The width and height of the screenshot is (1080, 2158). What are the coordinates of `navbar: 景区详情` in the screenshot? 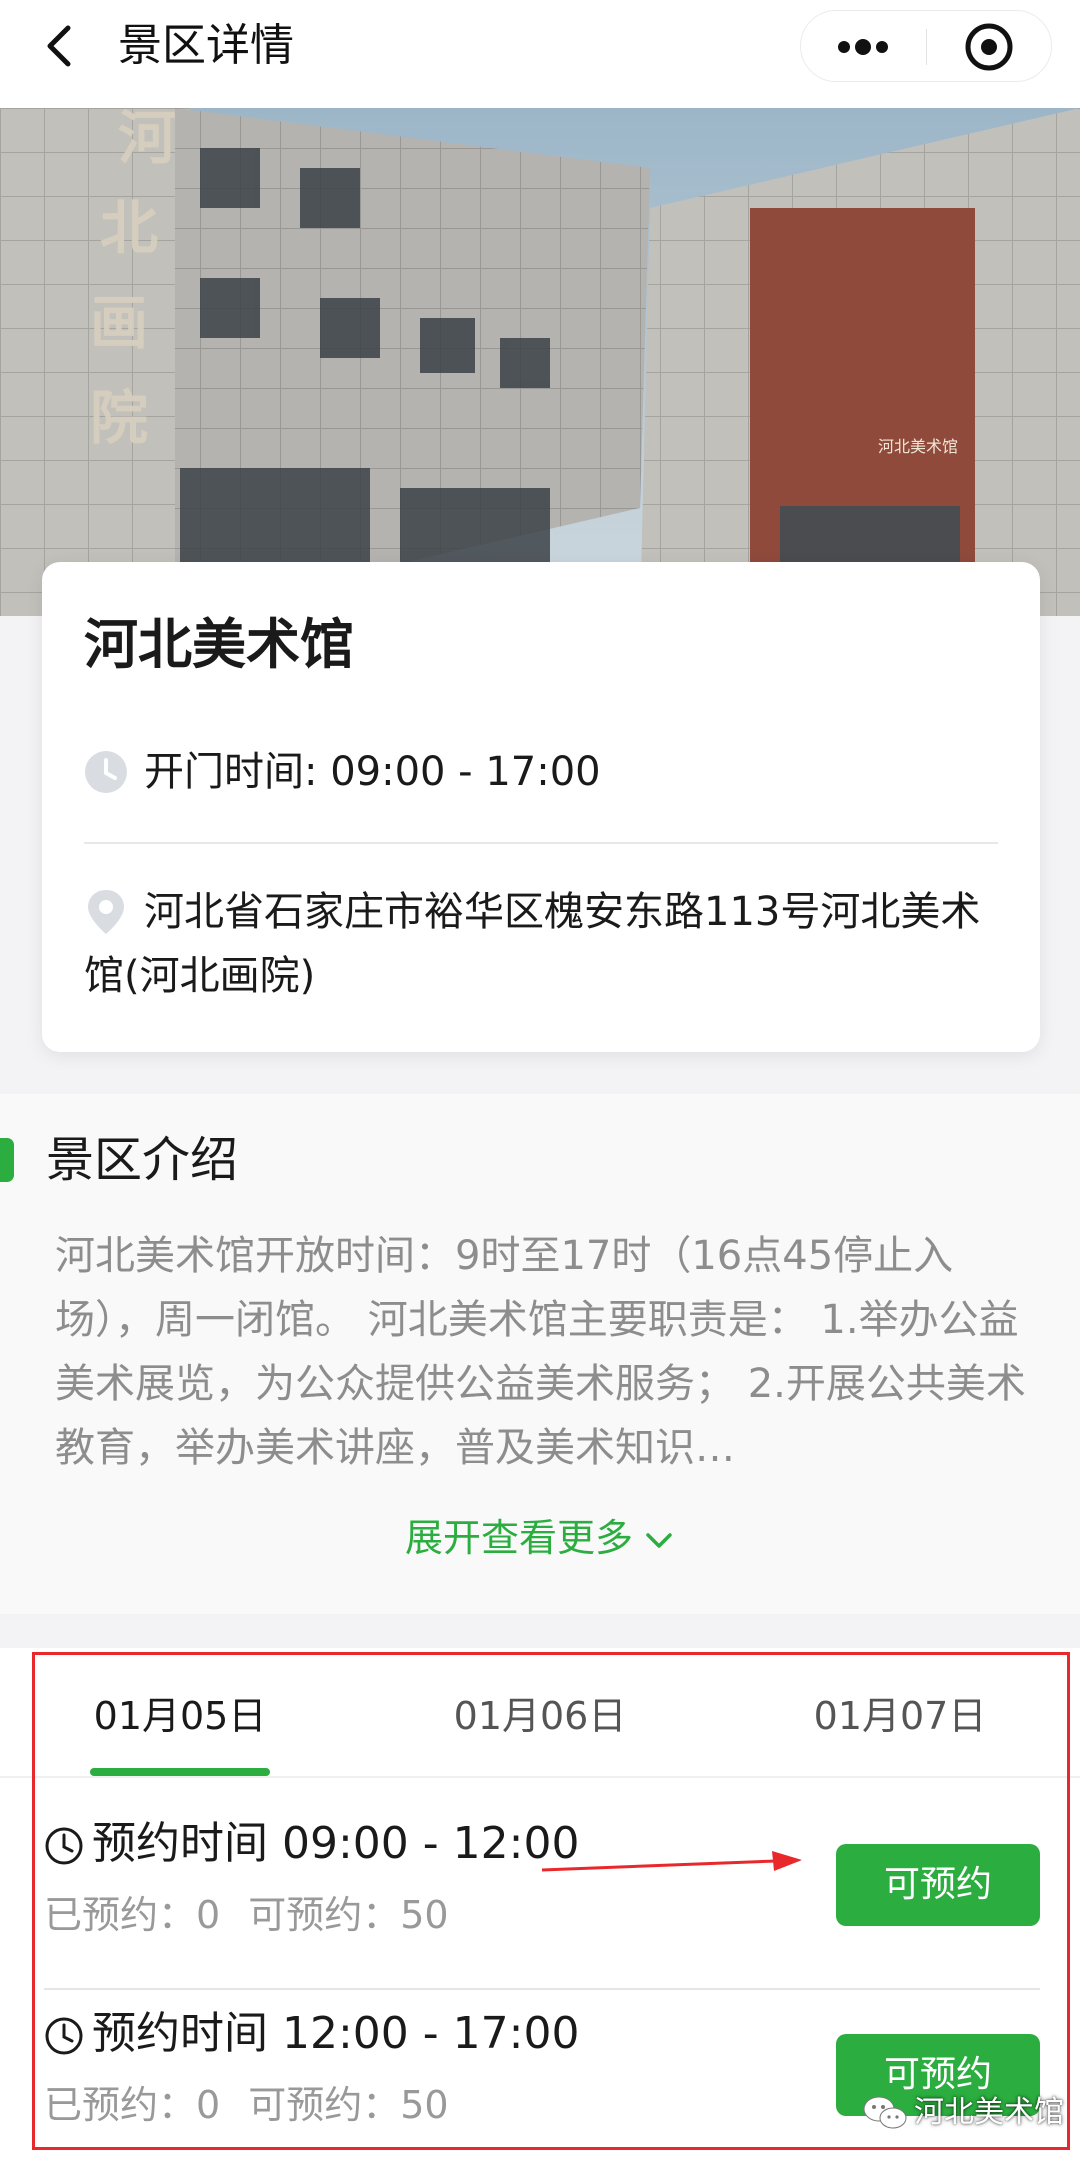 It's located at (540, 54).